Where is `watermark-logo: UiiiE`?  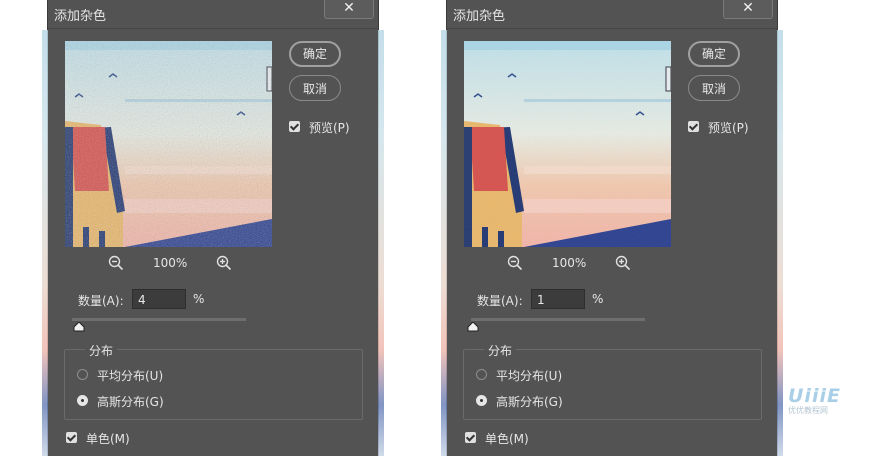
watermark-logo: UiiiE is located at coordinates (814, 396).